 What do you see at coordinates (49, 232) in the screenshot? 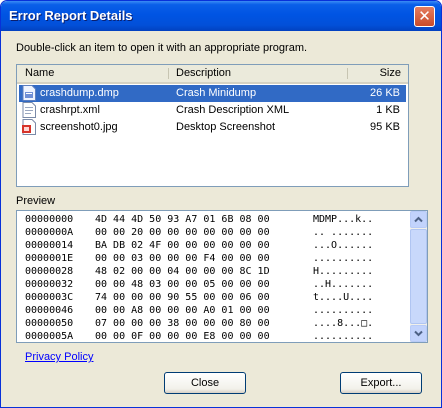
I see `hex-offset: 0000000A` at bounding box center [49, 232].